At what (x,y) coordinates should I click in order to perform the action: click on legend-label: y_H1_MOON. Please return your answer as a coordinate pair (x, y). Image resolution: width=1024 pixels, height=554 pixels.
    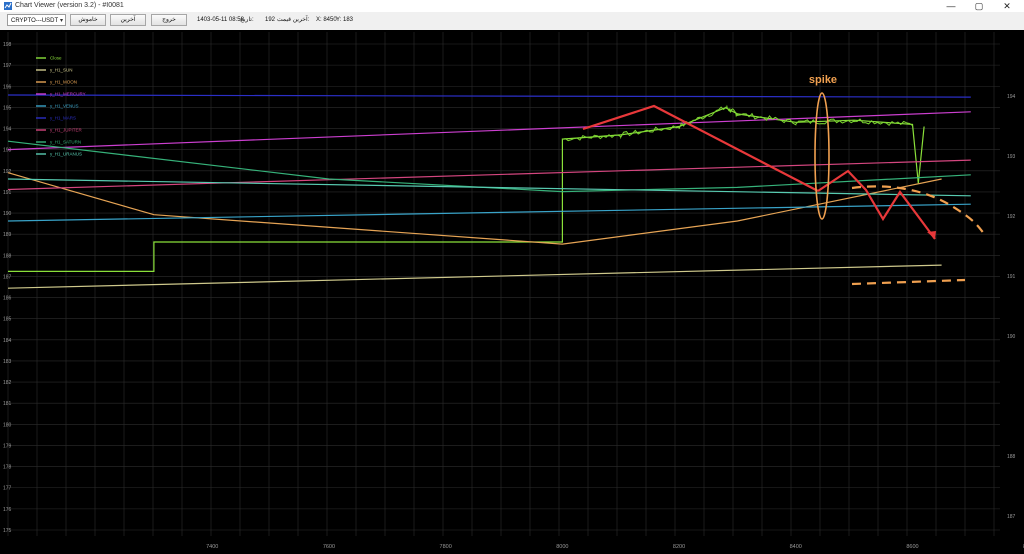
    Looking at the image, I should click on (63, 82).